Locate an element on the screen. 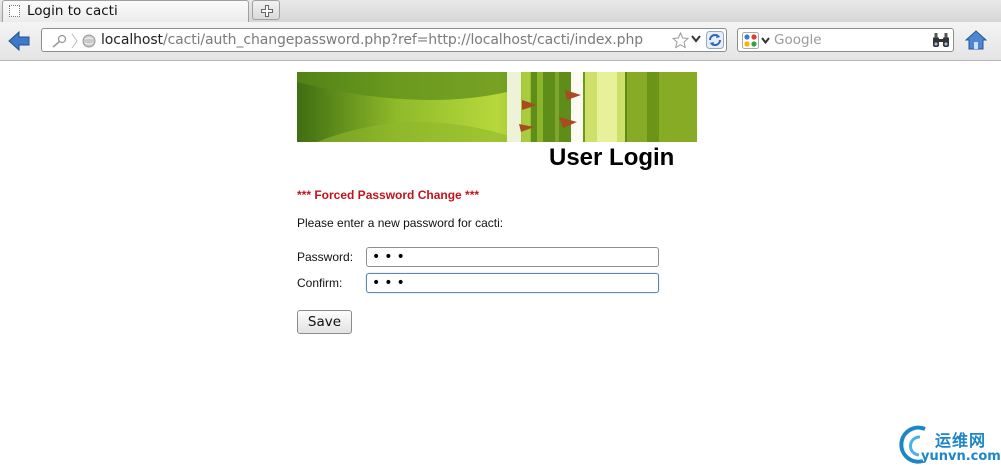  site-watermark: 运维网 yunvn.com is located at coordinates (948, 446).